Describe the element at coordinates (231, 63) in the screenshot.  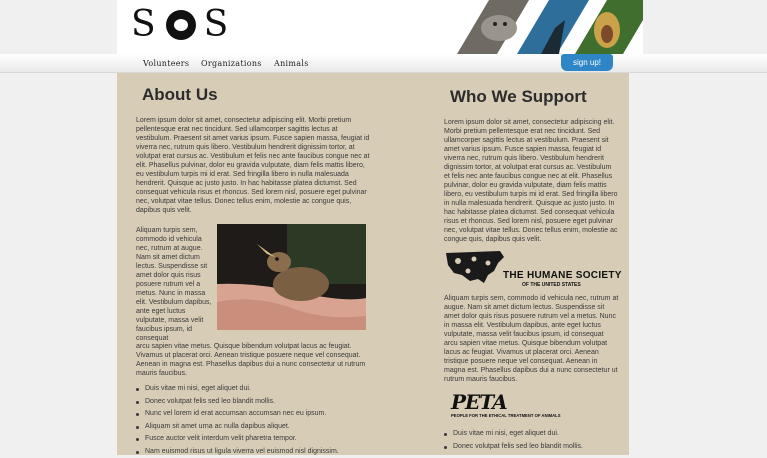
I see `nav-organizations: Organizations` at that location.